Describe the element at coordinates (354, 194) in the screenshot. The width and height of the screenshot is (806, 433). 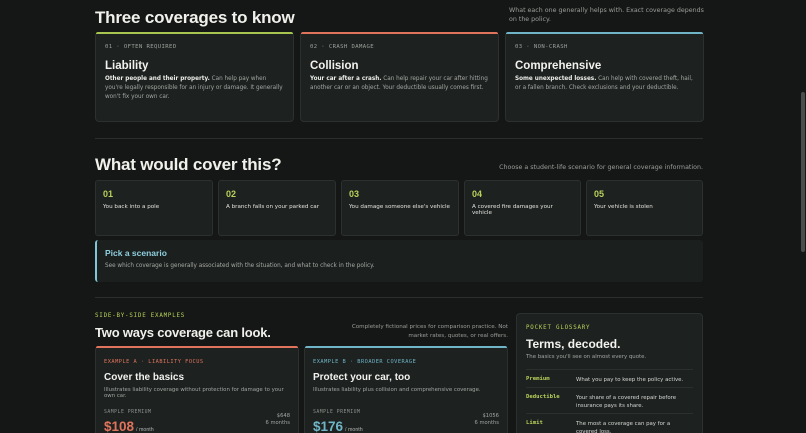
I see `scenario-number: 03` at that location.